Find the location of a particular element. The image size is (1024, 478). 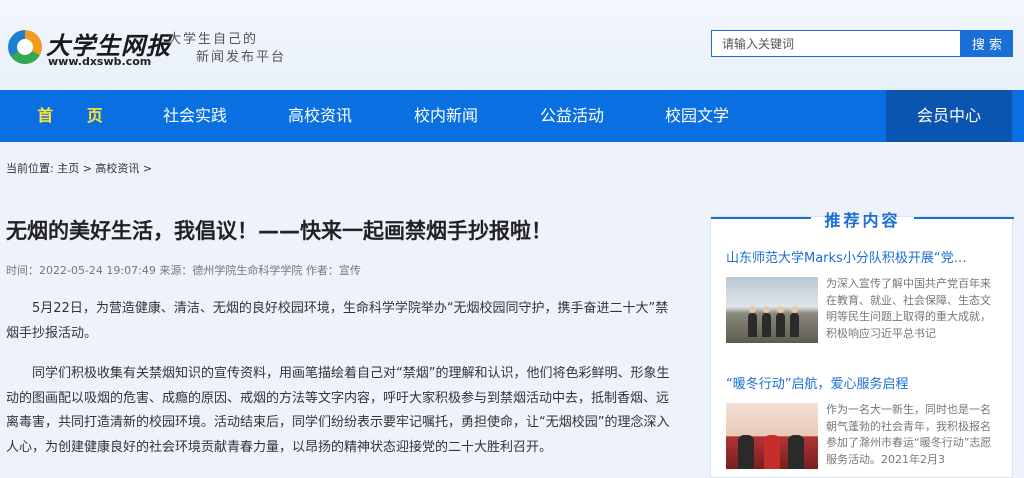

site-logo: 大学生网报 www.dxswb.com 大学生自己的 新闻发布平台 is located at coordinates (153, 47).